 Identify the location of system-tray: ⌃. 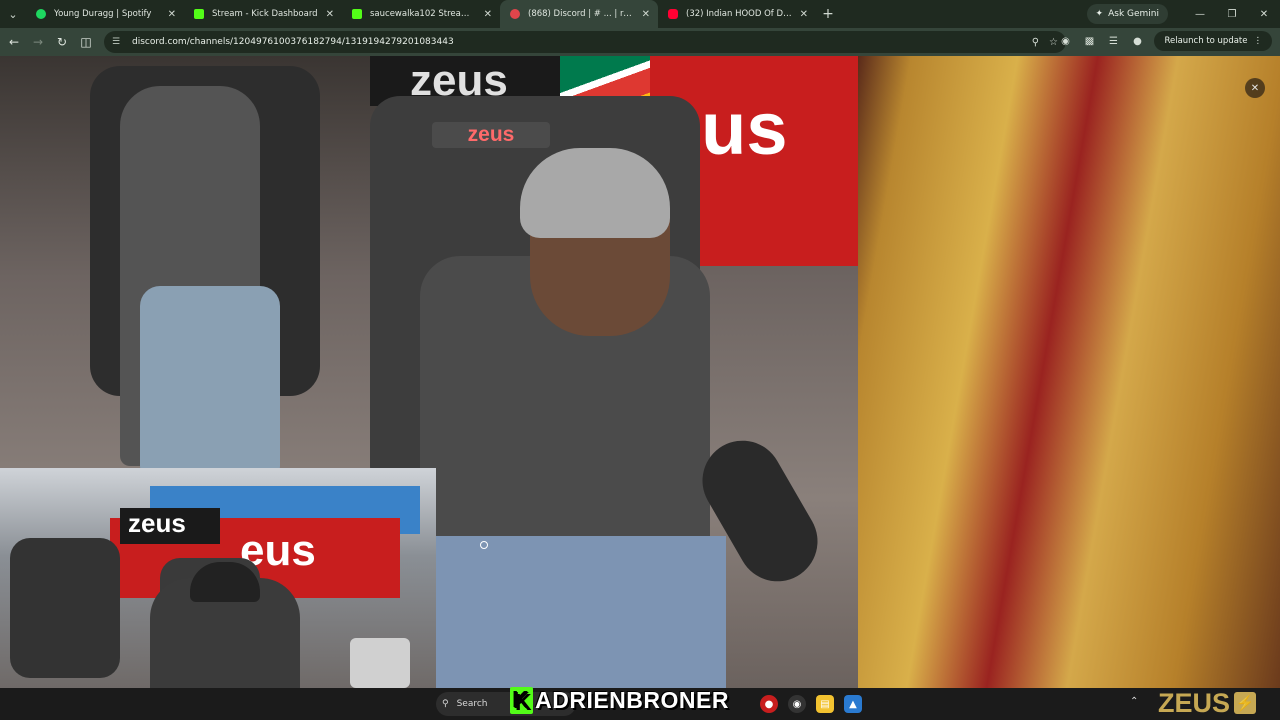
(1134, 701).